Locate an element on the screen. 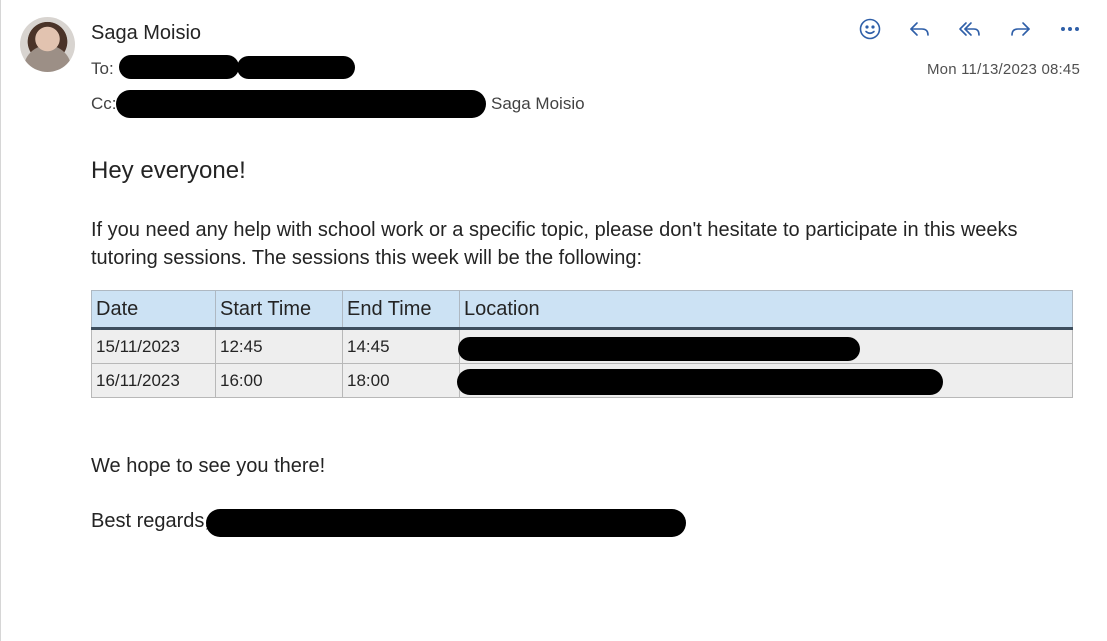  message-date: Mon 11/13/2023 08:45 is located at coordinates (1003, 69).